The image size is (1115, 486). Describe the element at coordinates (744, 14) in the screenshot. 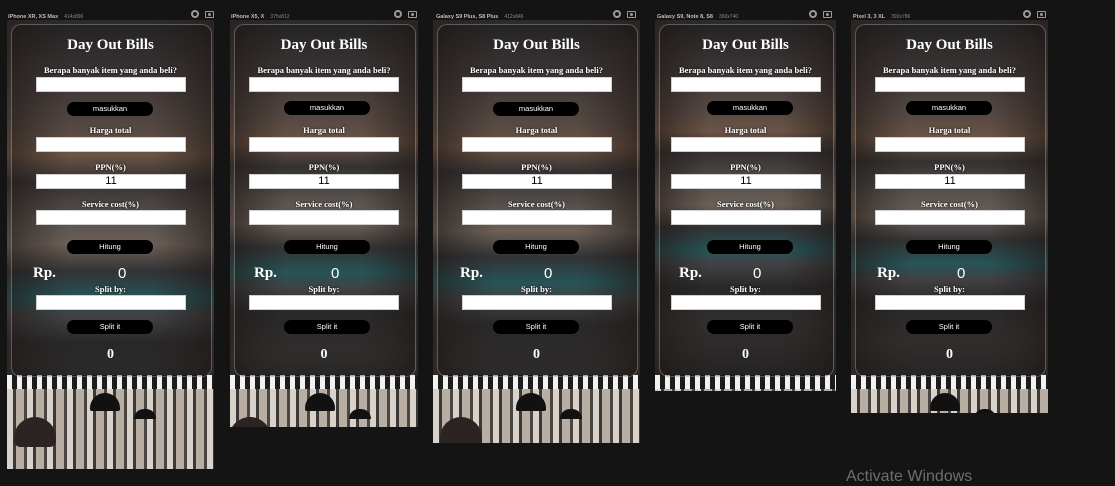

I see `frame-header: Galaxy S9, Note 8, S8 360x740` at that location.